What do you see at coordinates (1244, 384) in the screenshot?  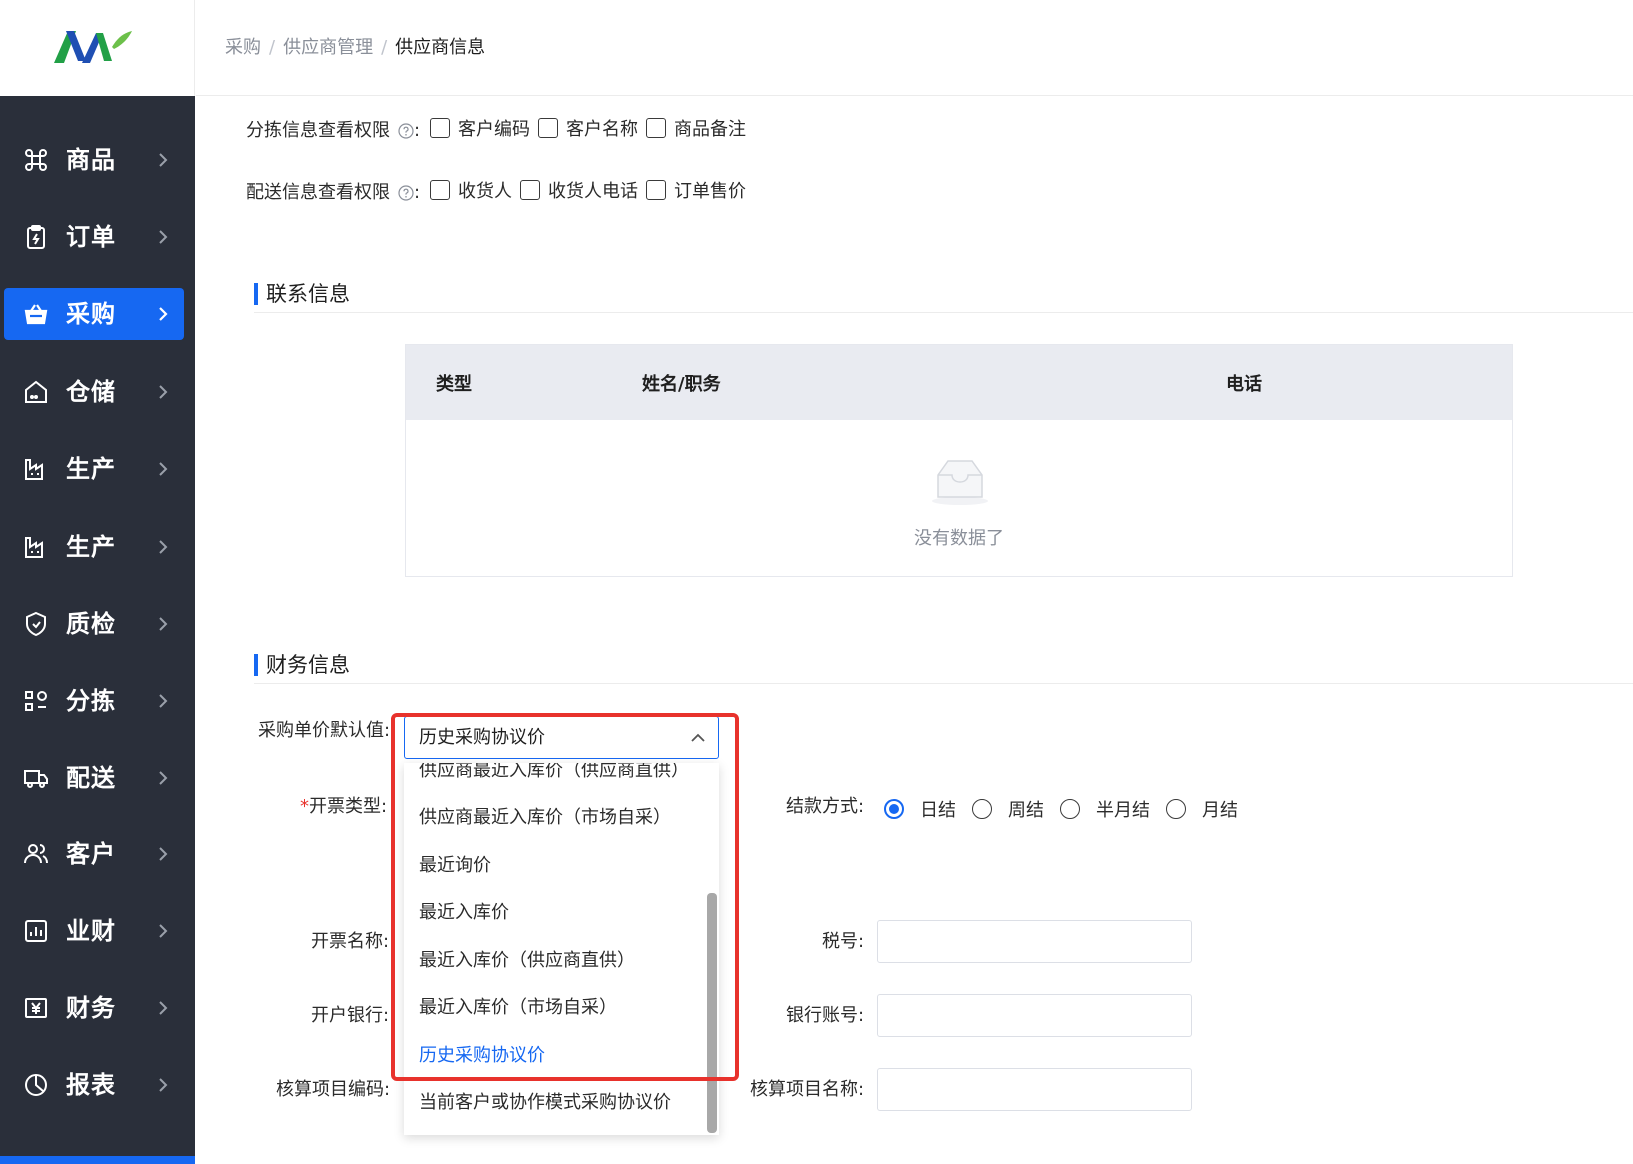 I see `column-header-phone: 电话` at bounding box center [1244, 384].